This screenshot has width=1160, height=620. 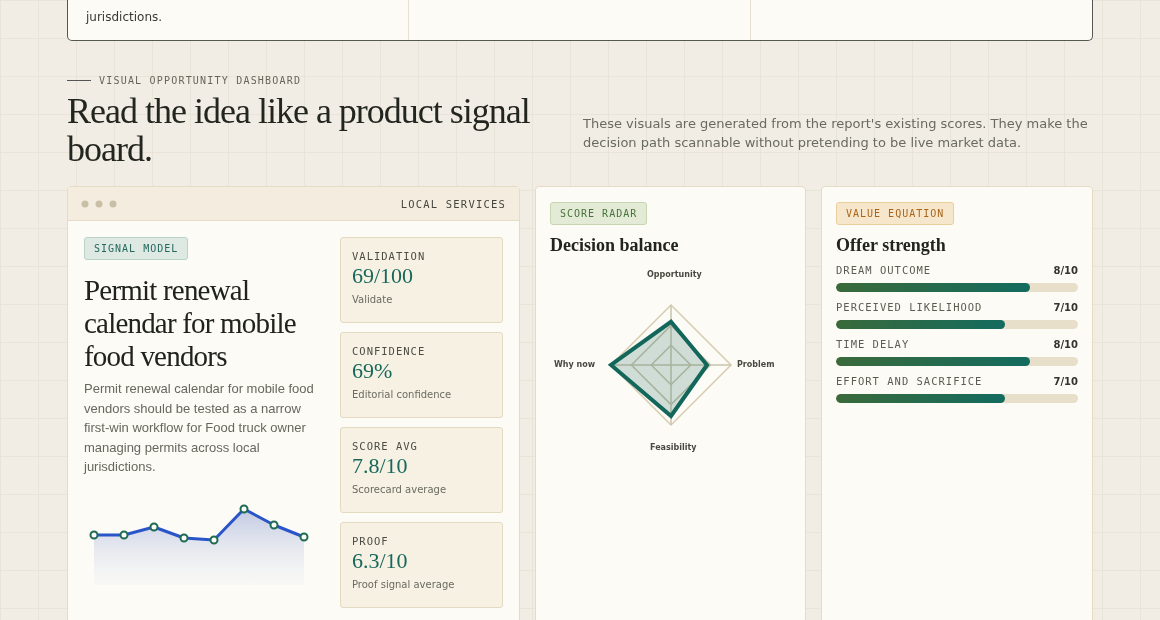 I want to click on value-tag: VALUE EQUATION, so click(x=895, y=213).